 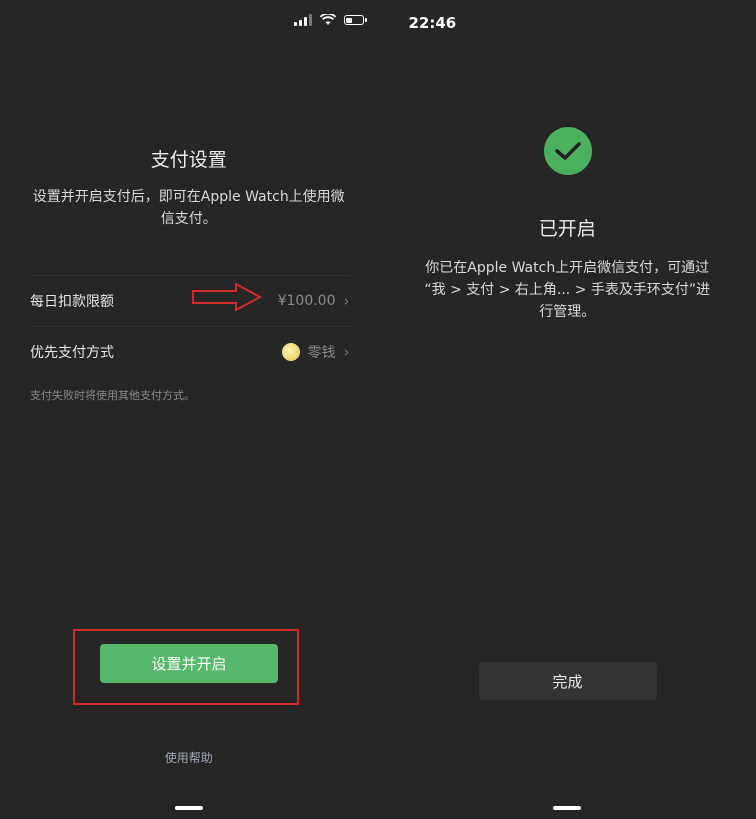 What do you see at coordinates (227, 297) in the screenshot?
I see `arrow-annotation-icon` at bounding box center [227, 297].